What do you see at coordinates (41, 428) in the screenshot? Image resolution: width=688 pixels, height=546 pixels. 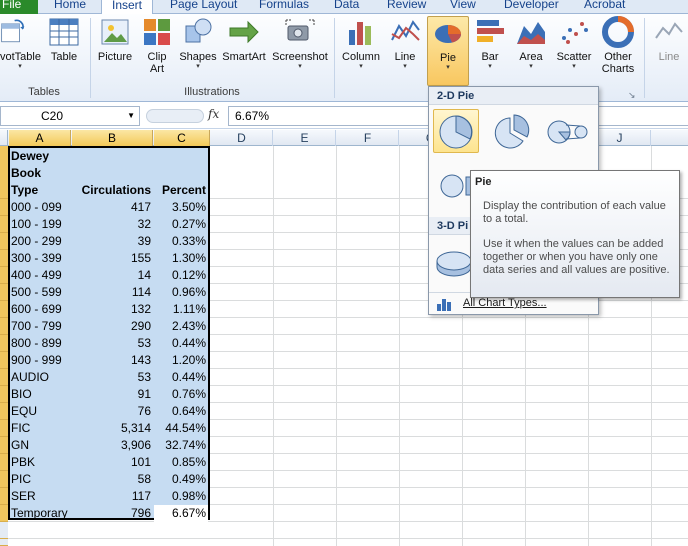 I see `cell-a: FIC` at bounding box center [41, 428].